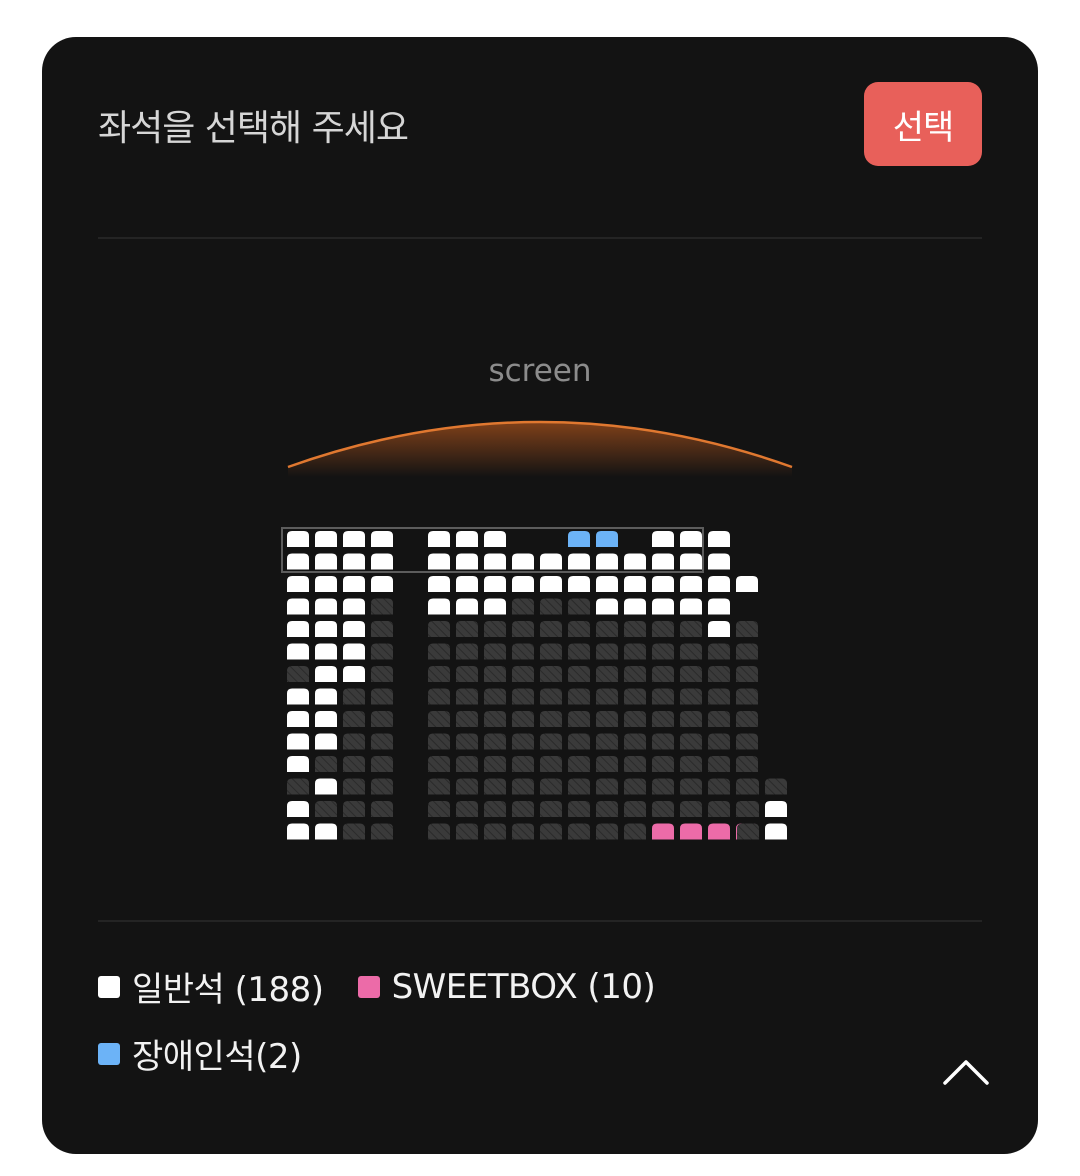 This screenshot has width=1080, height=1176. I want to click on chevron-up-icon, so click(966, 1072).